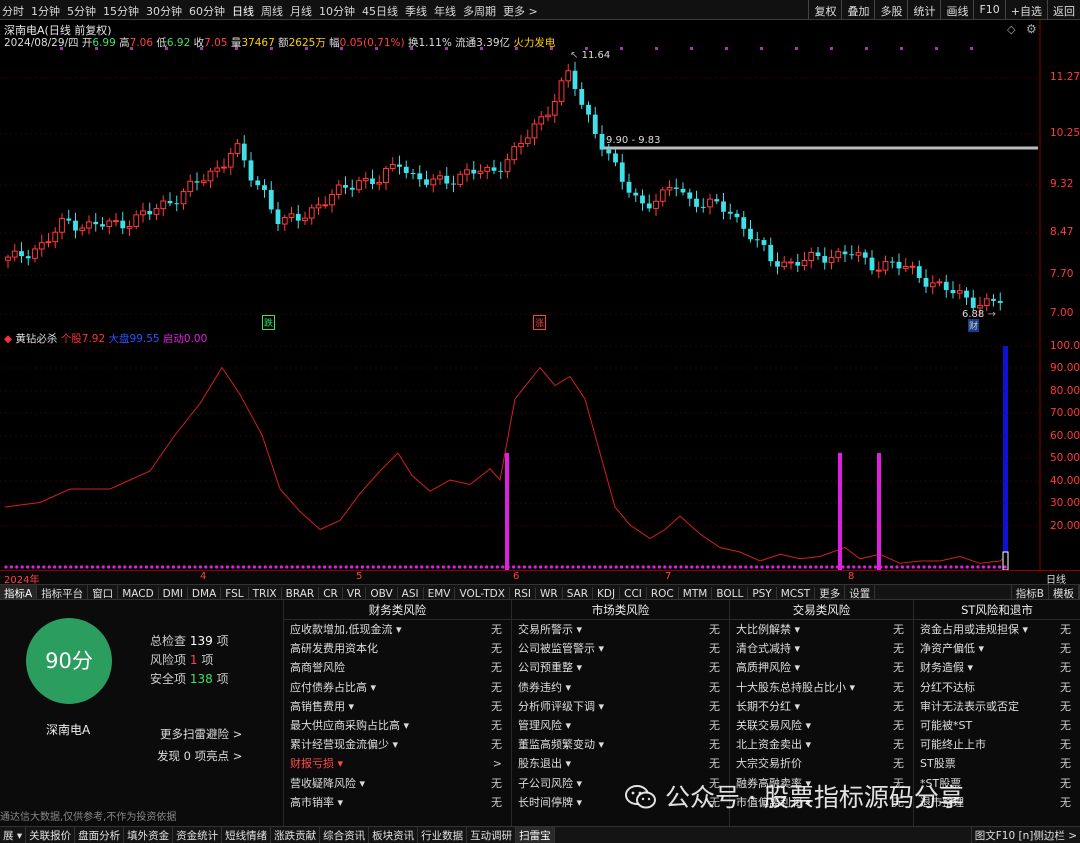 This screenshot has height=843, width=1080. I want to click on risk-item: 应收款增加,低现金流 ▾ 无, so click(397, 629).